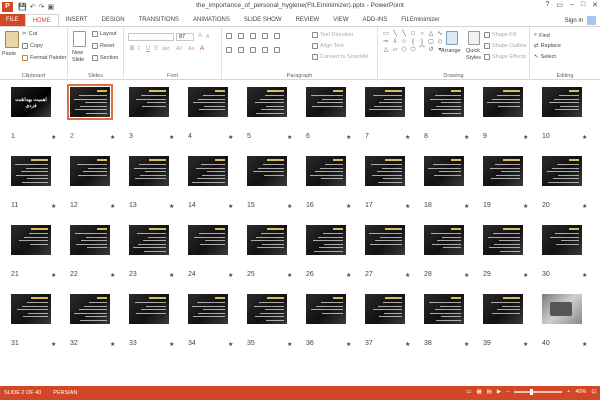  What do you see at coordinates (104, 34) in the screenshot?
I see `layout-button: Layout` at bounding box center [104, 34].